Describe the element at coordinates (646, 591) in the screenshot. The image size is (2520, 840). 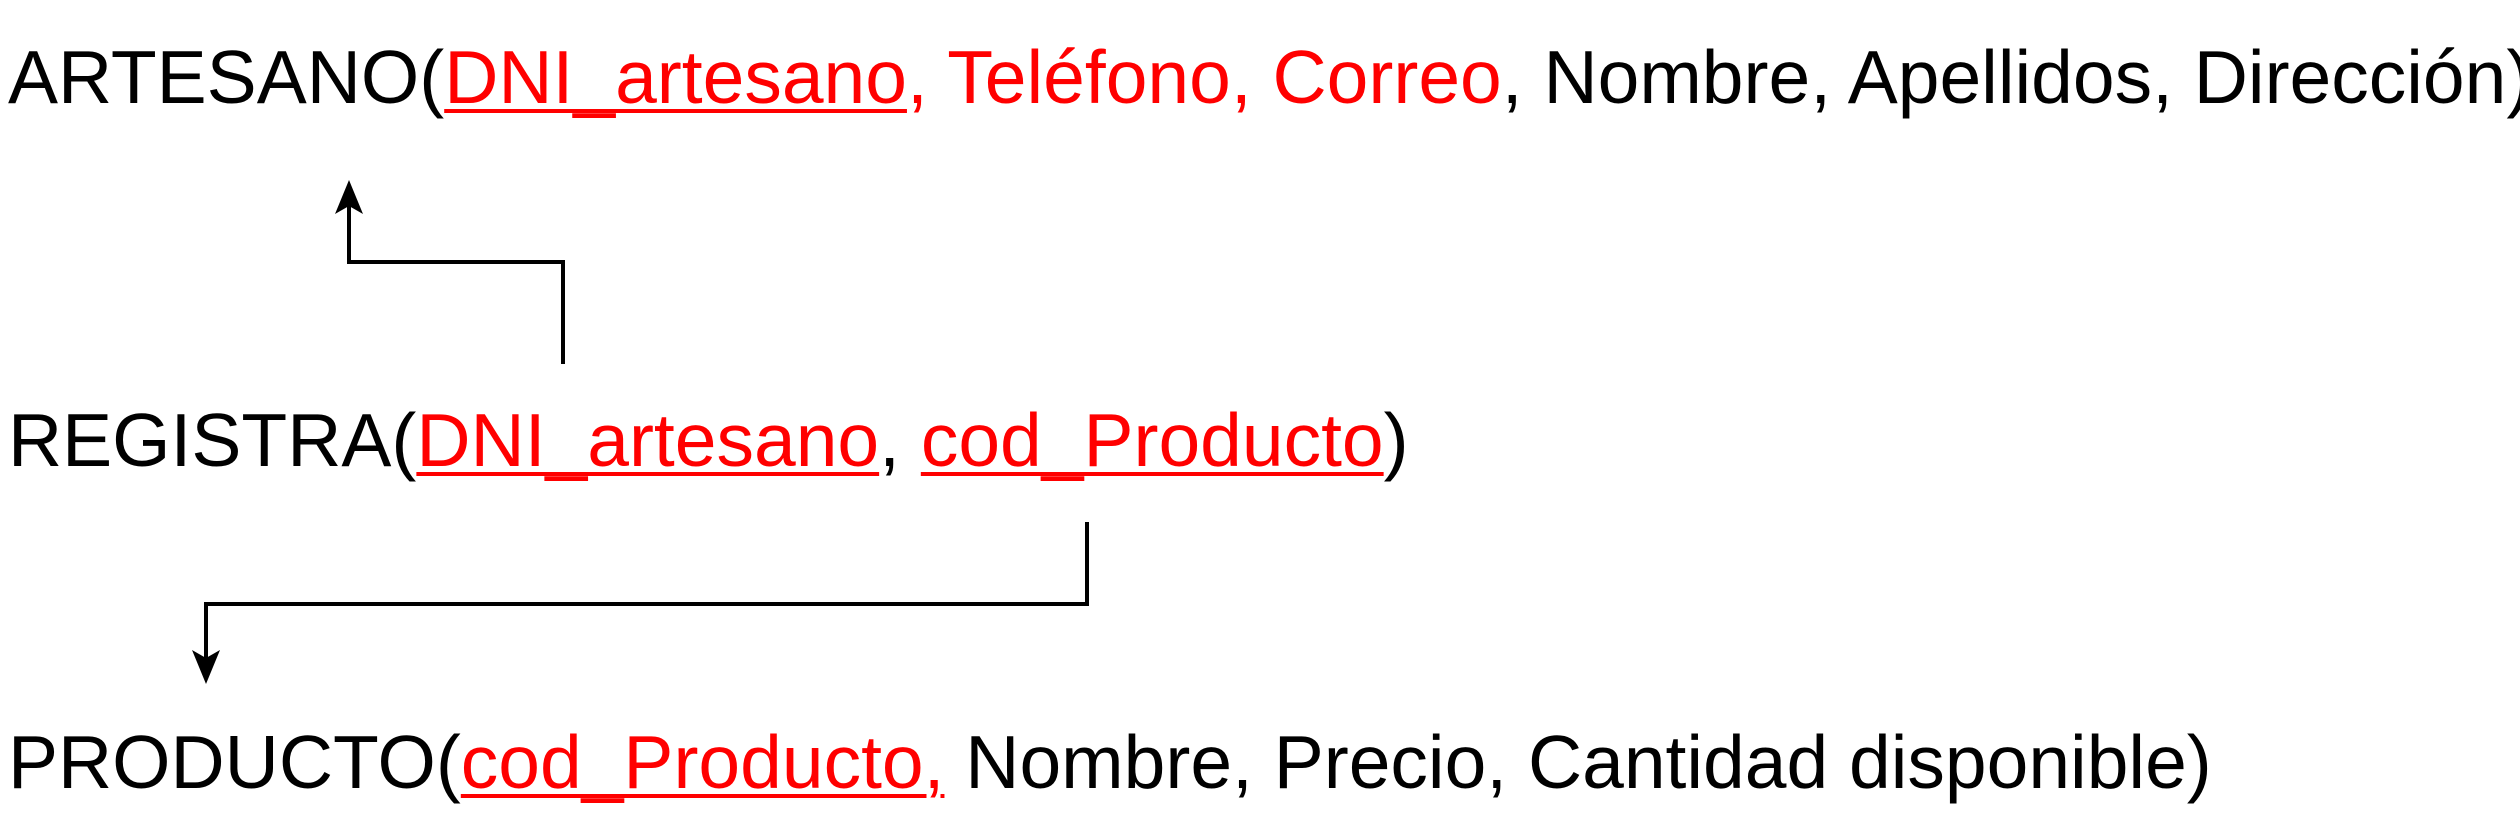
I see `fk-arrow-cod` at that location.